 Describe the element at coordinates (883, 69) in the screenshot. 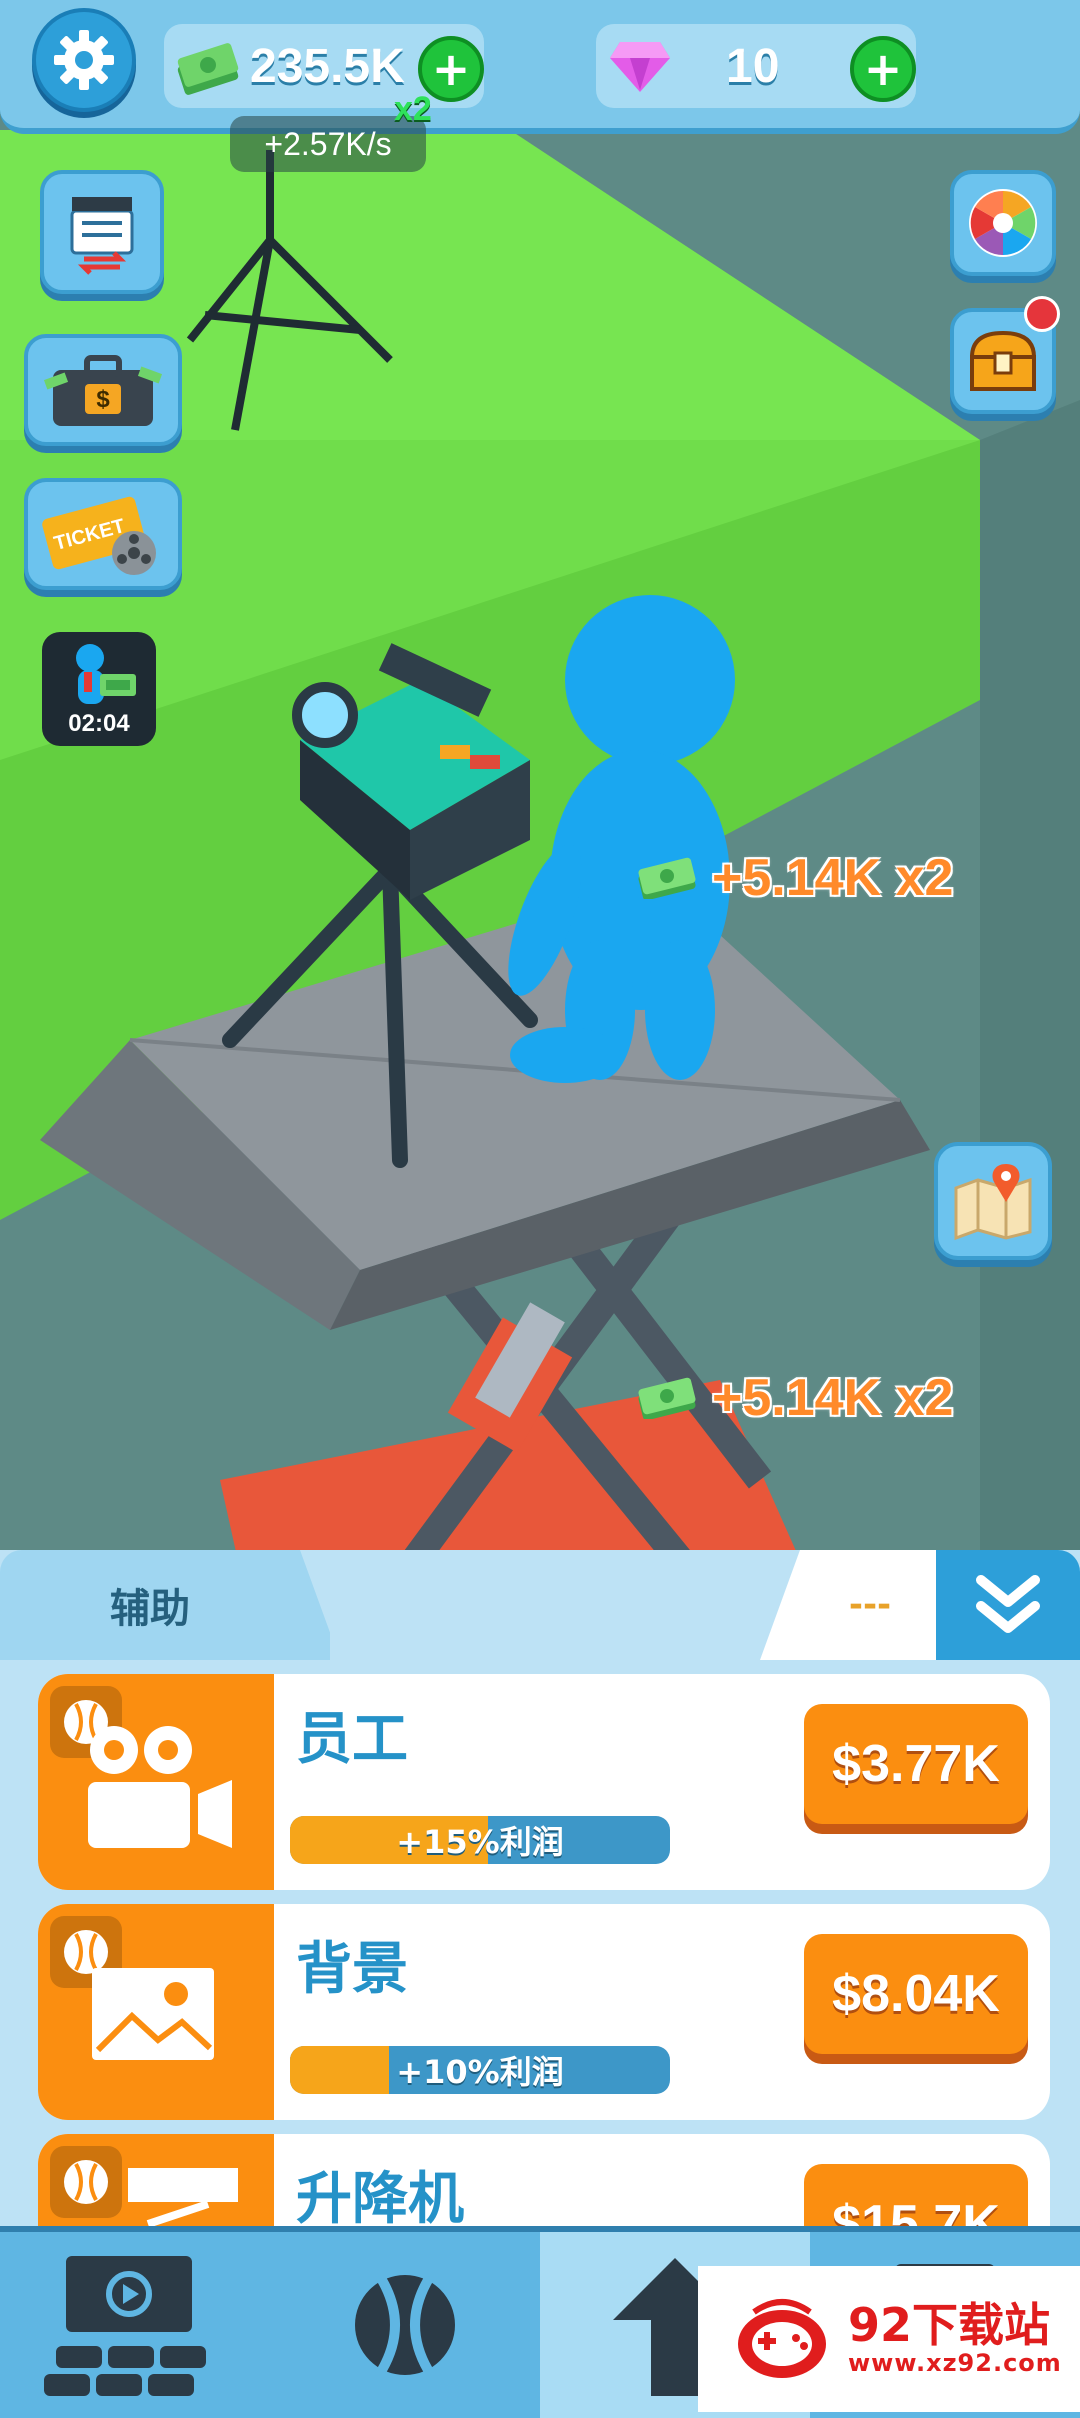

I see `add-gems-button: +` at that location.